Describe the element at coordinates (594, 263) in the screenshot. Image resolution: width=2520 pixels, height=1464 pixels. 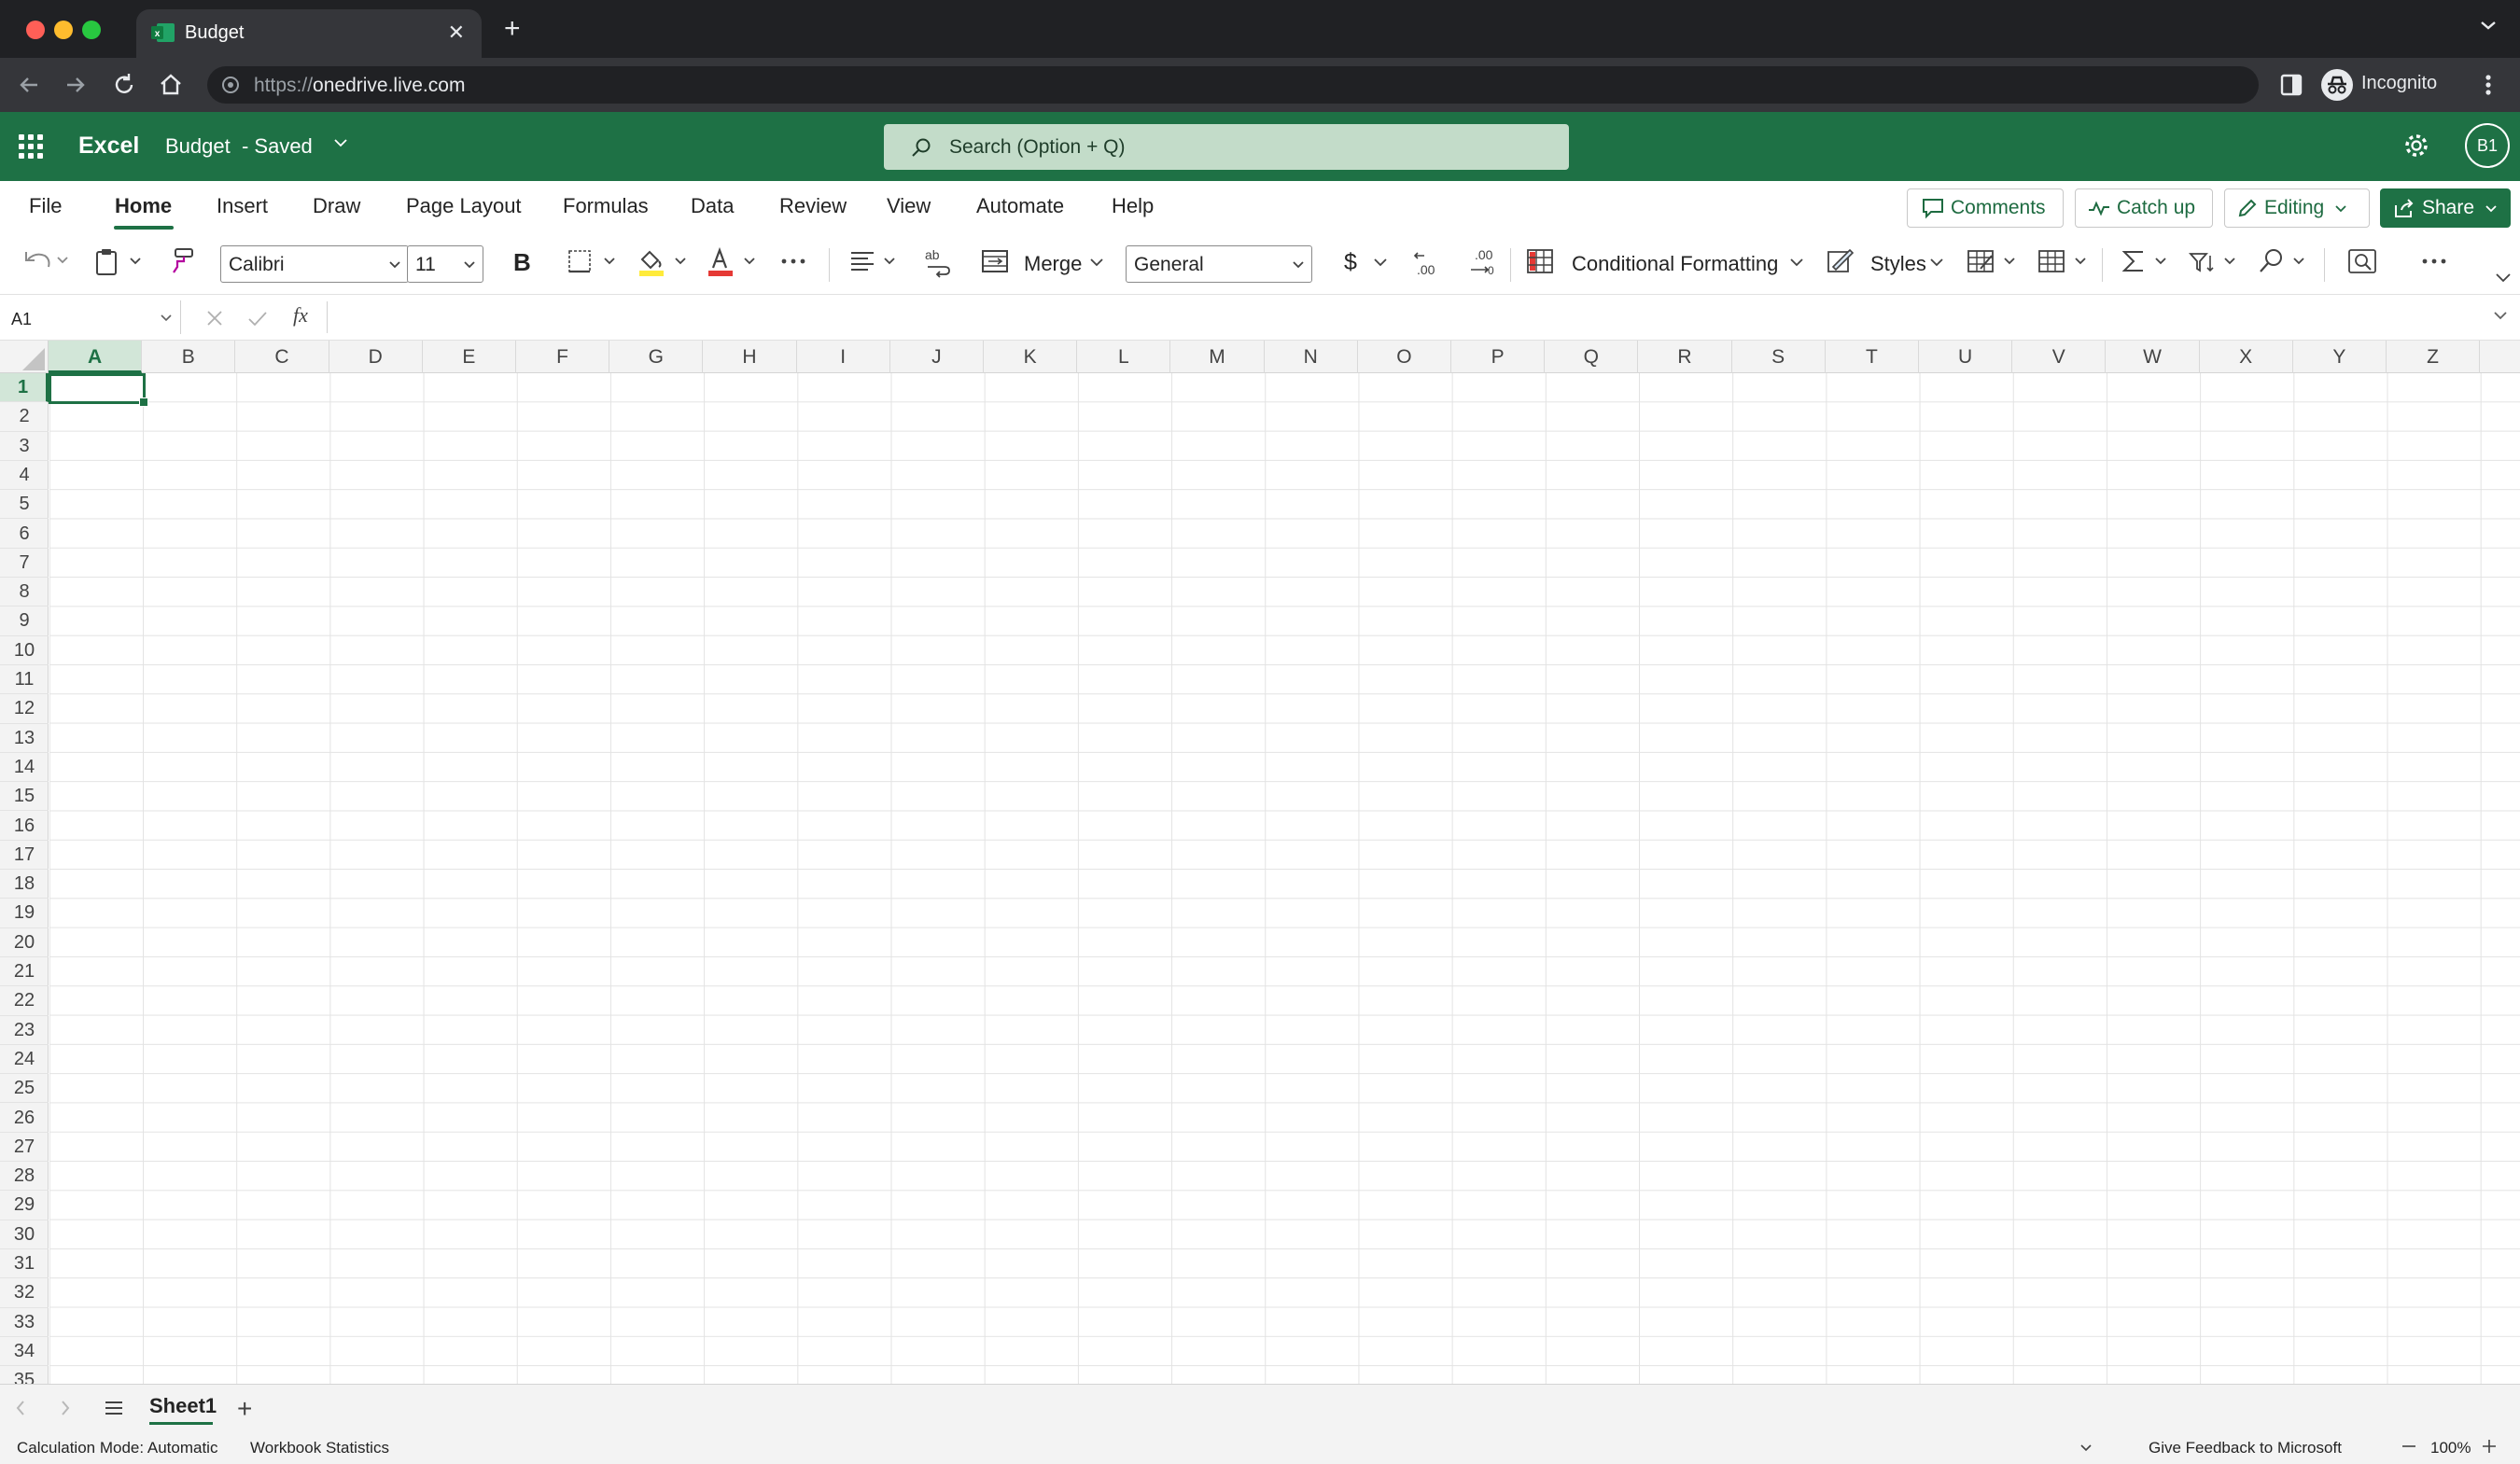
I see `borders-icon` at that location.